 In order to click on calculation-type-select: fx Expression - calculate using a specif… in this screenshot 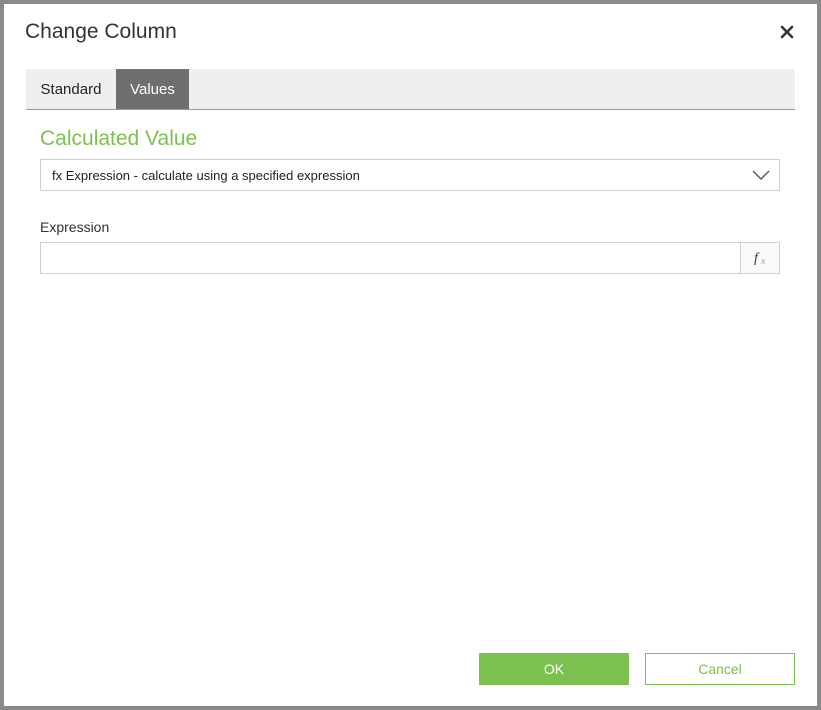, I will do `click(410, 175)`.